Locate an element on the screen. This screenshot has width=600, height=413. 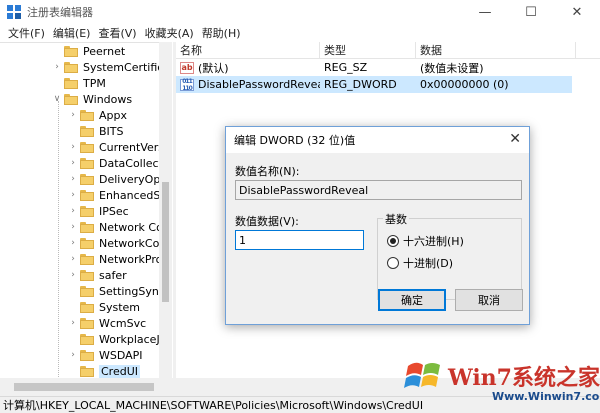
menu-edit: 编辑(E) is located at coordinates (72, 33).